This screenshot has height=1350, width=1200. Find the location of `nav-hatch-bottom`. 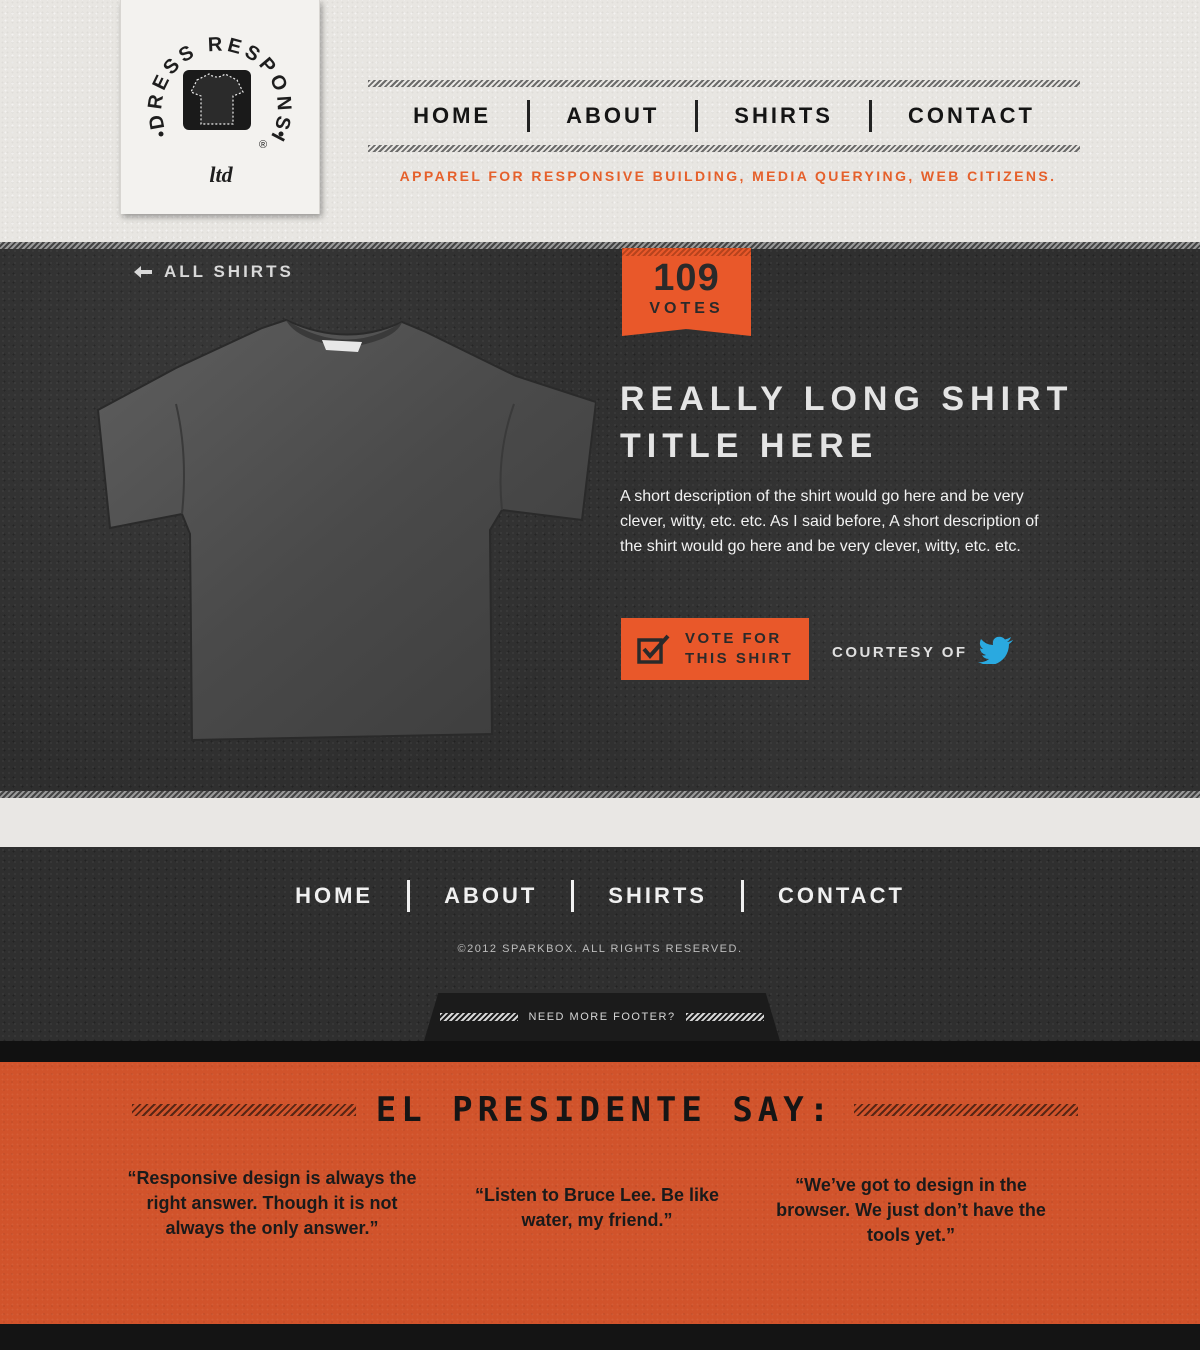

nav-hatch-bottom is located at coordinates (724, 148).